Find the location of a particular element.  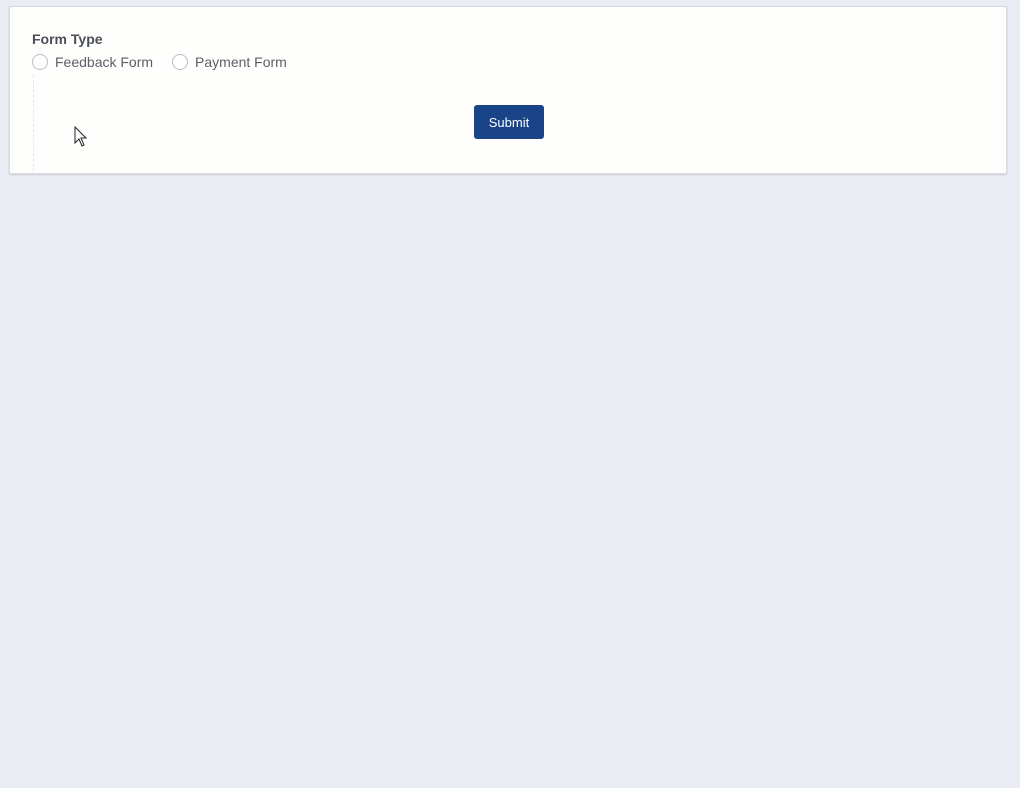

radio-button-payment-form is located at coordinates (180, 62).